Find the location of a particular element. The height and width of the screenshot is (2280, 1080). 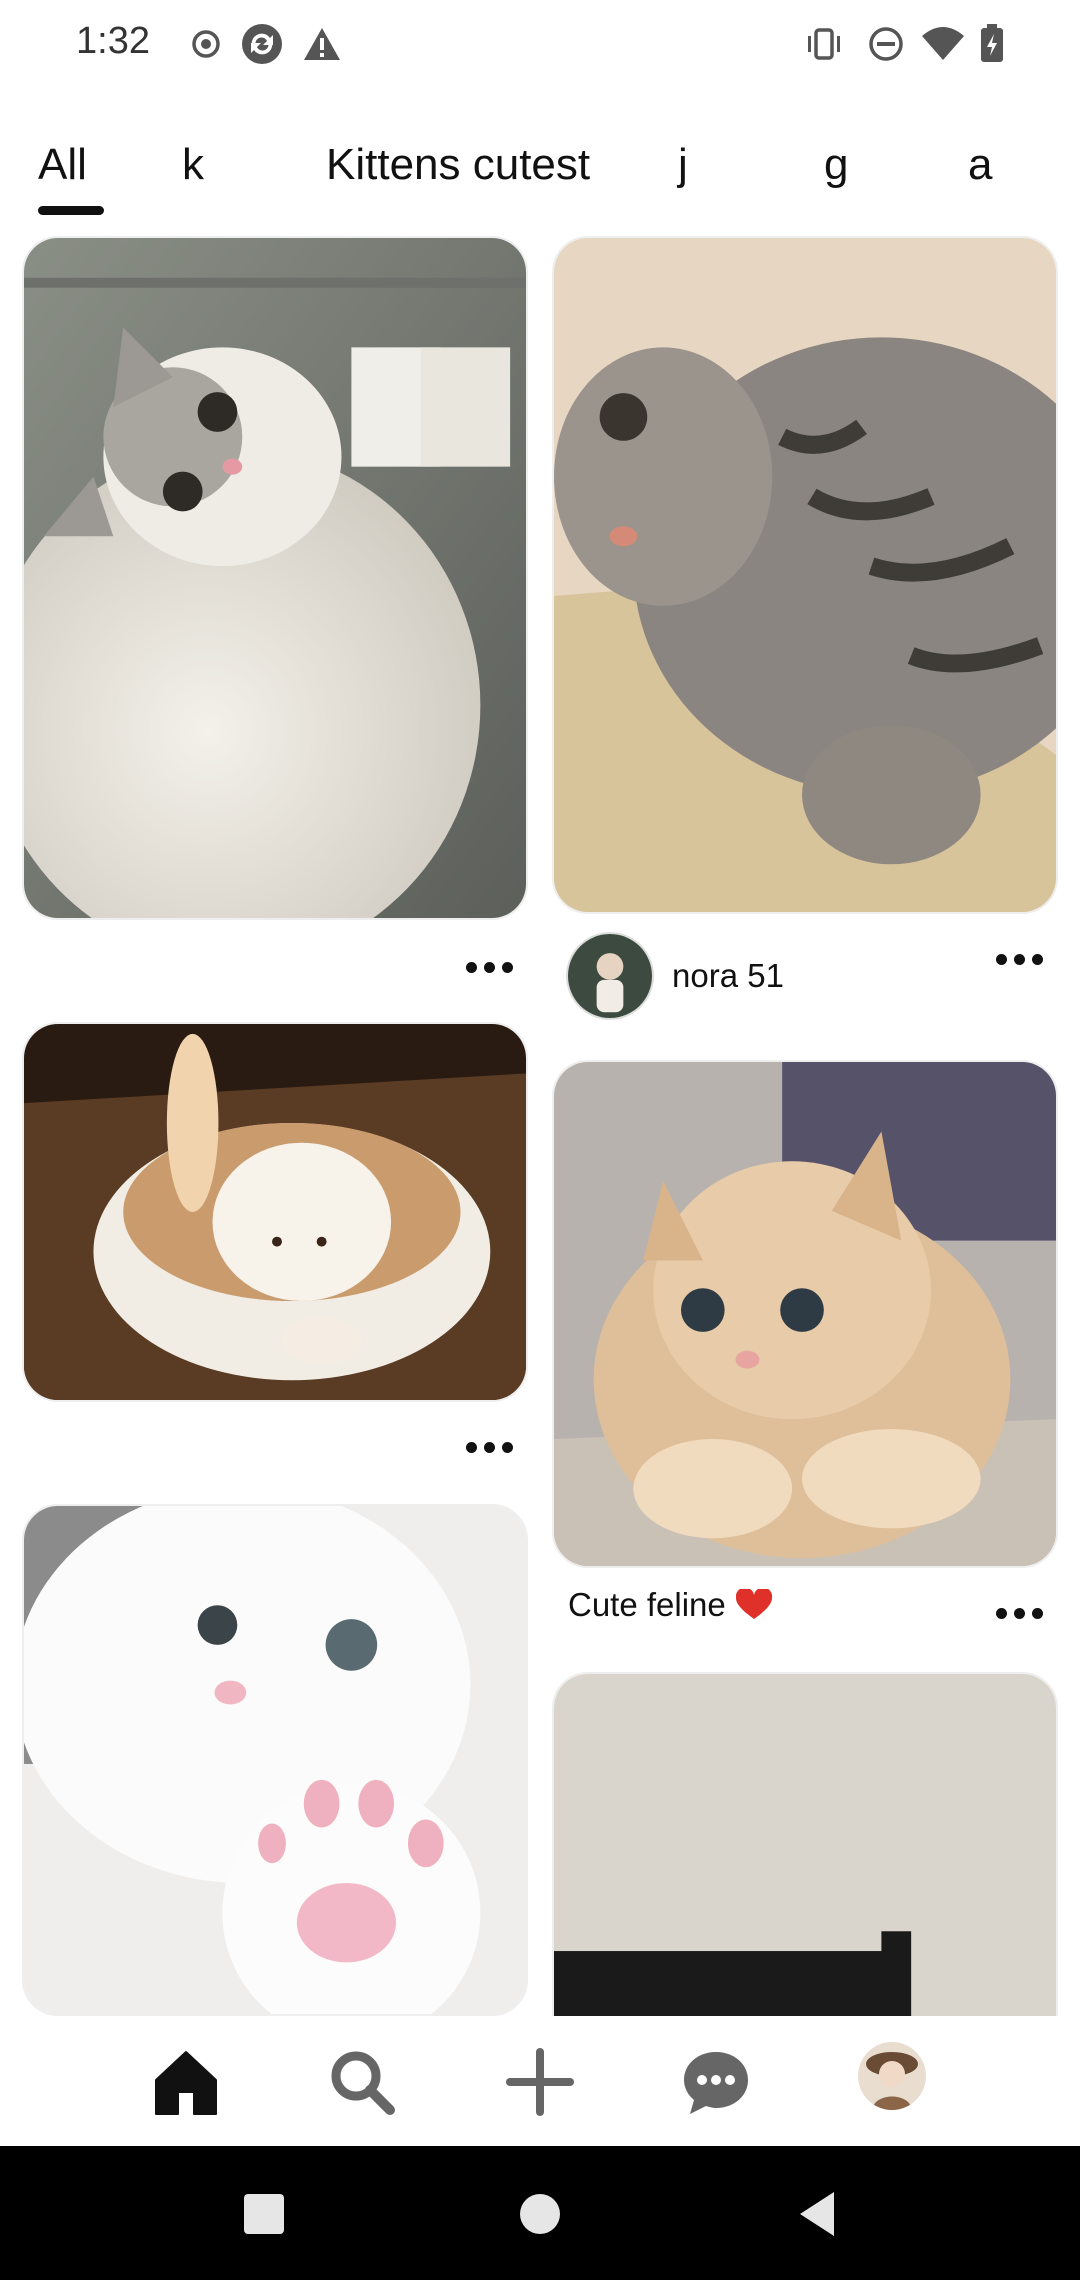

record-icon is located at coordinates (206, 44).